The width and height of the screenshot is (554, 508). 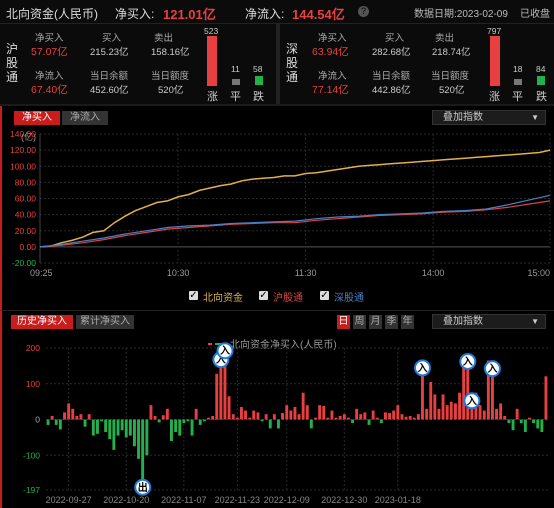 What do you see at coordinates (407, 322) in the screenshot?
I see `period-year: 年` at bounding box center [407, 322].